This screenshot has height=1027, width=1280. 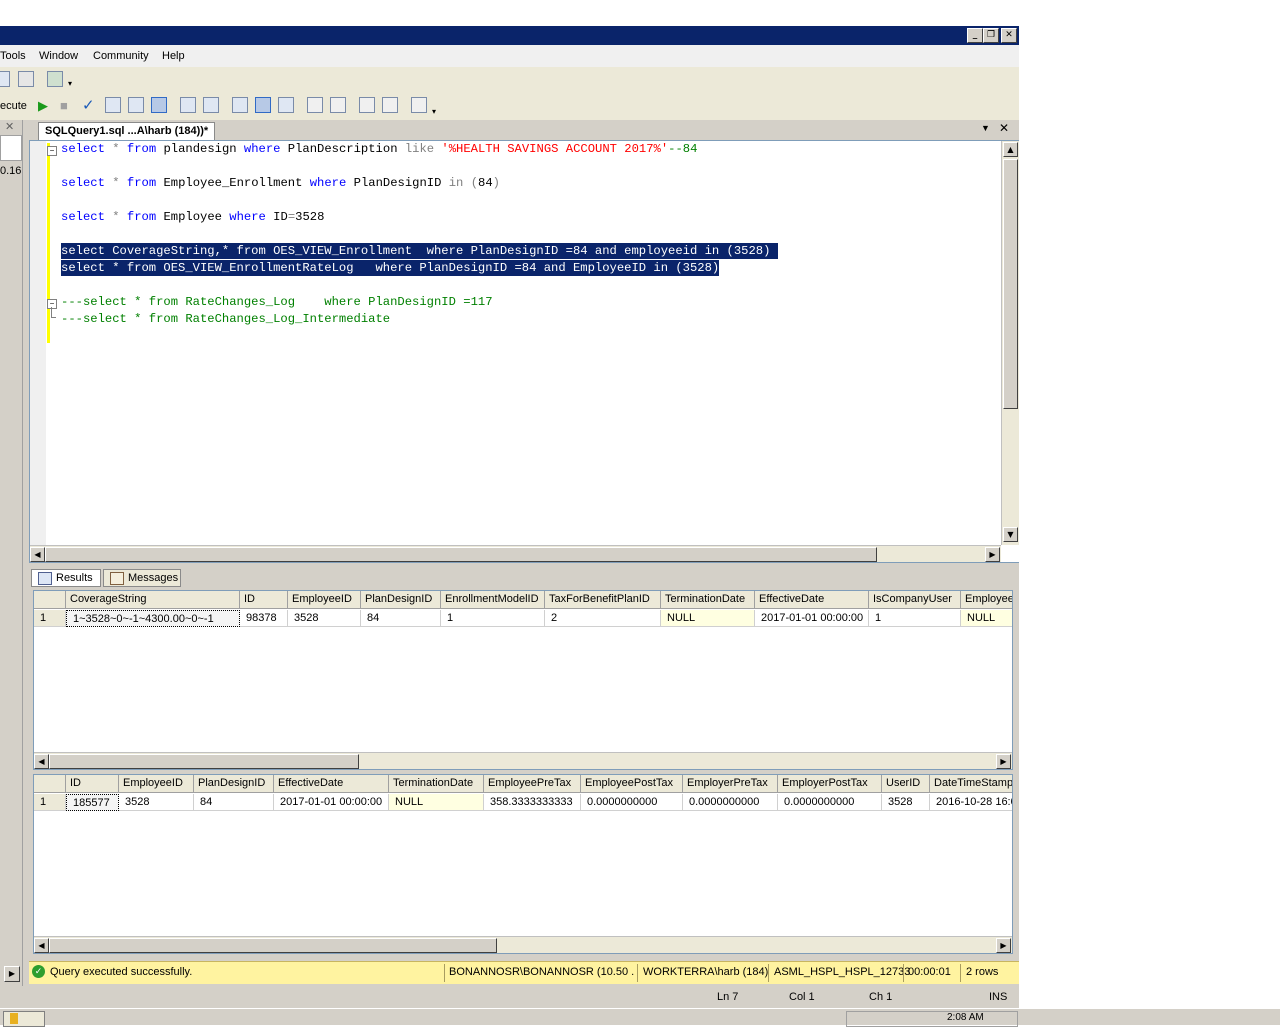 What do you see at coordinates (121, 56) in the screenshot?
I see `menu-community: Community` at bounding box center [121, 56].